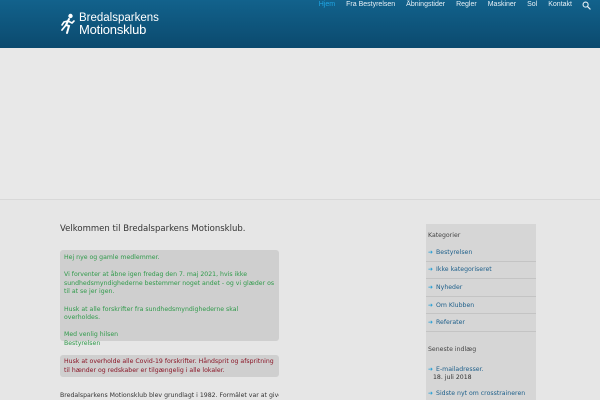  Describe the element at coordinates (68, 23) in the screenshot. I see `runner-icon` at that location.